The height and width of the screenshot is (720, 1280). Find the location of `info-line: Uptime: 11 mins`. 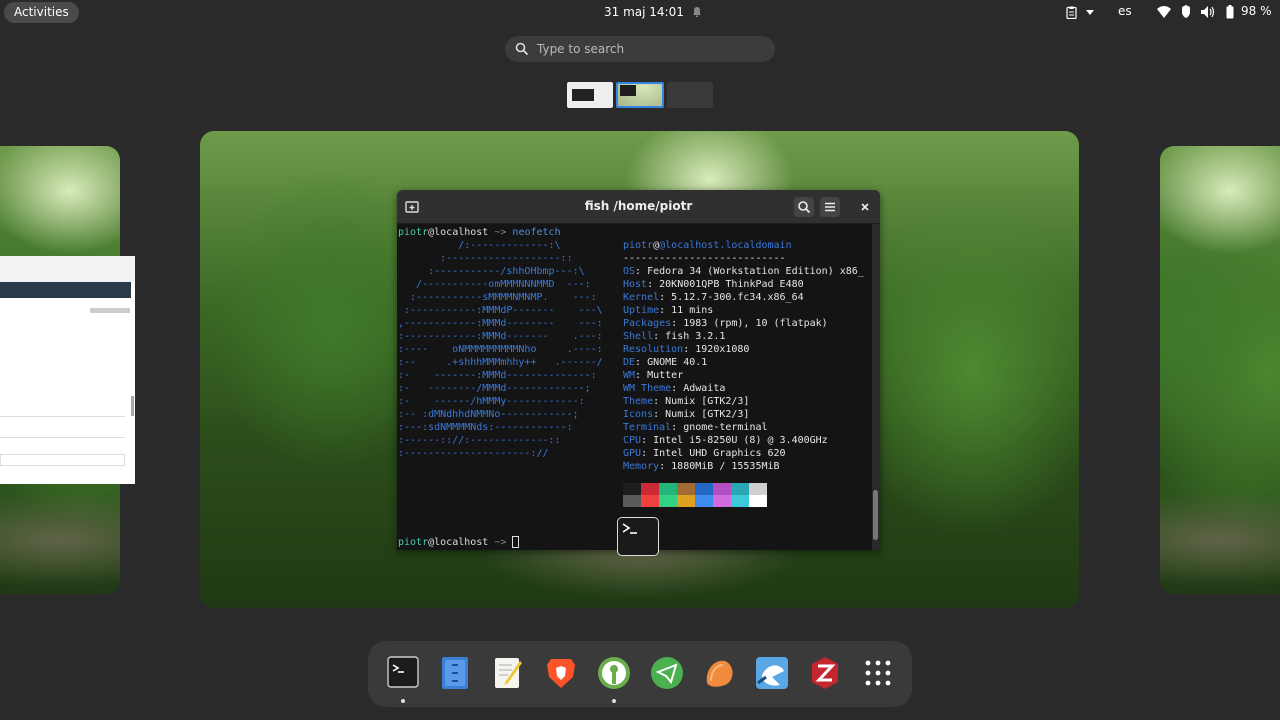

info-line: Uptime: 11 mins is located at coordinates (668, 310).